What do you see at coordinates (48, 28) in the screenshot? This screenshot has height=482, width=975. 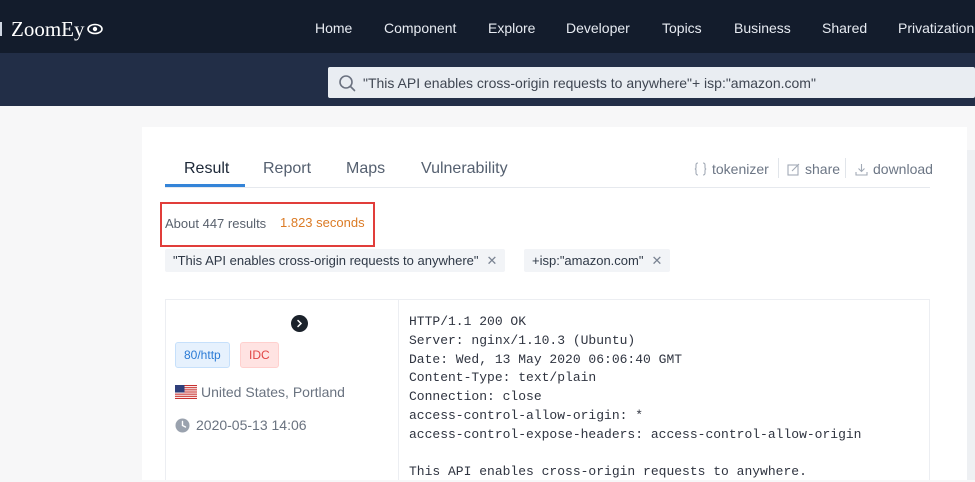 I see `brand-name: ZoomEy` at bounding box center [48, 28].